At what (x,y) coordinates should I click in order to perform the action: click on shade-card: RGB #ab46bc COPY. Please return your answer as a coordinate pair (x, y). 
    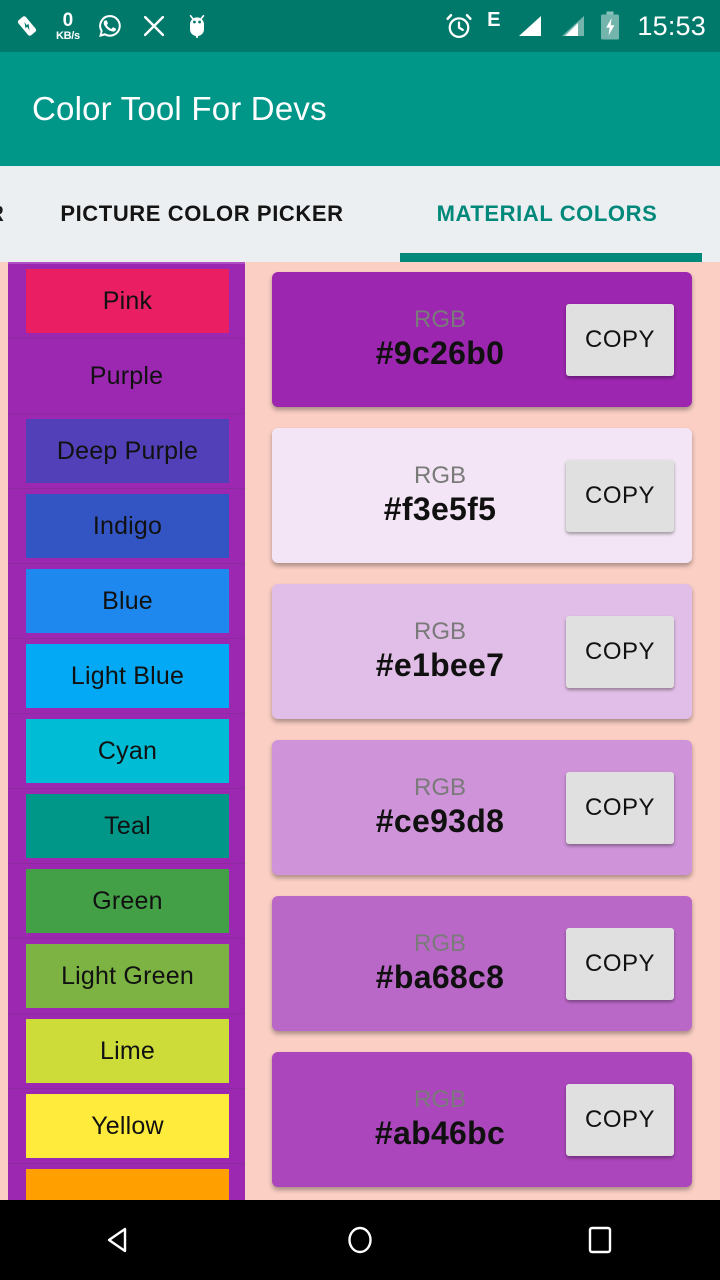
    Looking at the image, I should click on (482, 1119).